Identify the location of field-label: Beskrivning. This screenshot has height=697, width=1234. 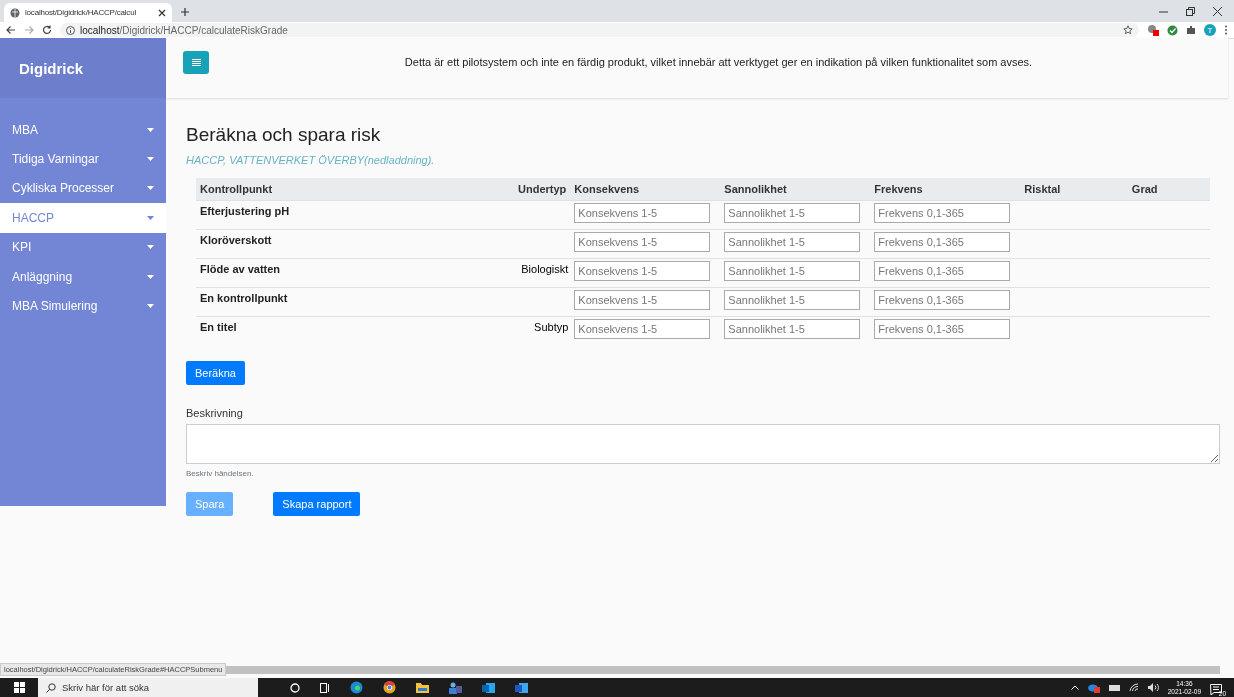
(215, 413).